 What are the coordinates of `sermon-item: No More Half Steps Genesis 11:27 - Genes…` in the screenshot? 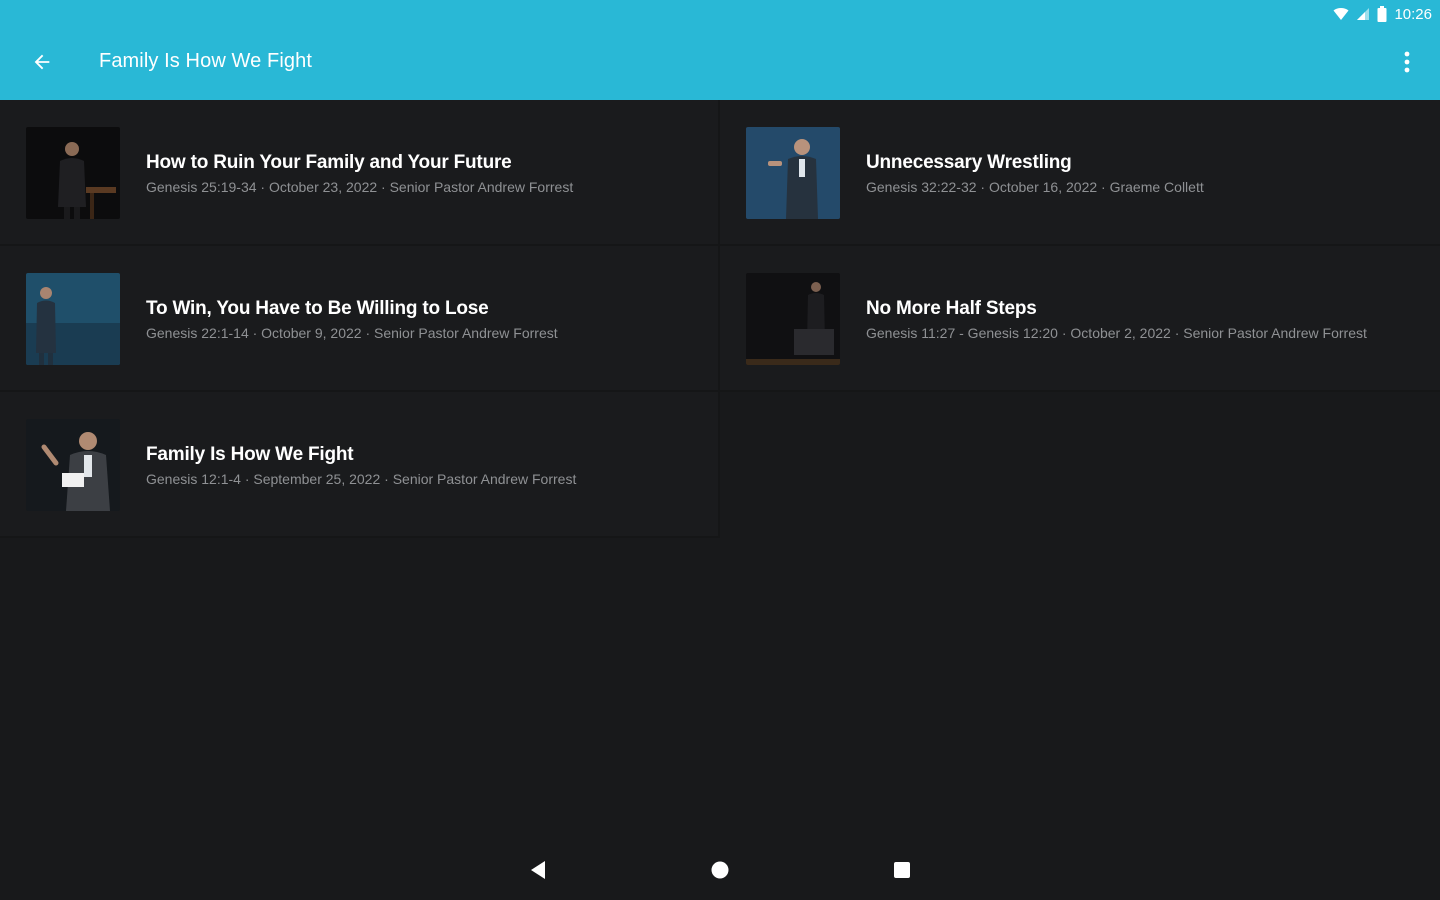 It's located at (1080, 319).